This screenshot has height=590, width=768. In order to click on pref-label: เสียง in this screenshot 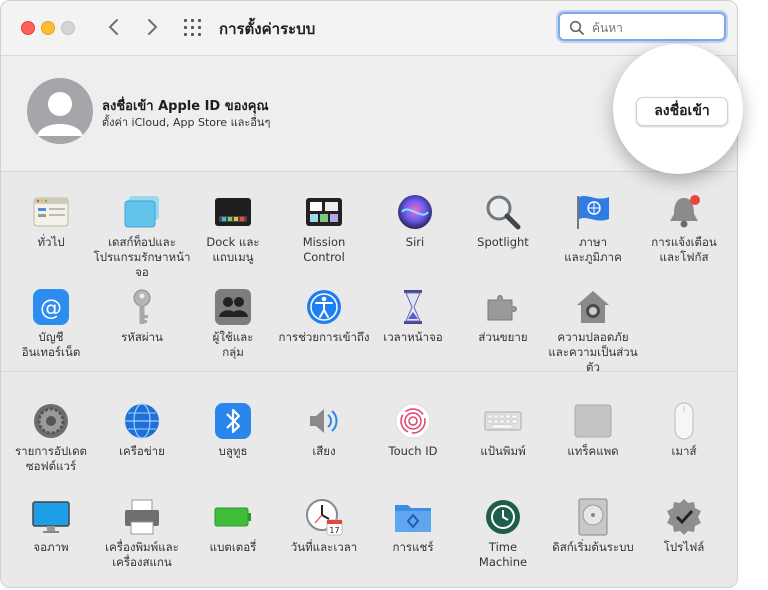, I will do `click(324, 451)`.